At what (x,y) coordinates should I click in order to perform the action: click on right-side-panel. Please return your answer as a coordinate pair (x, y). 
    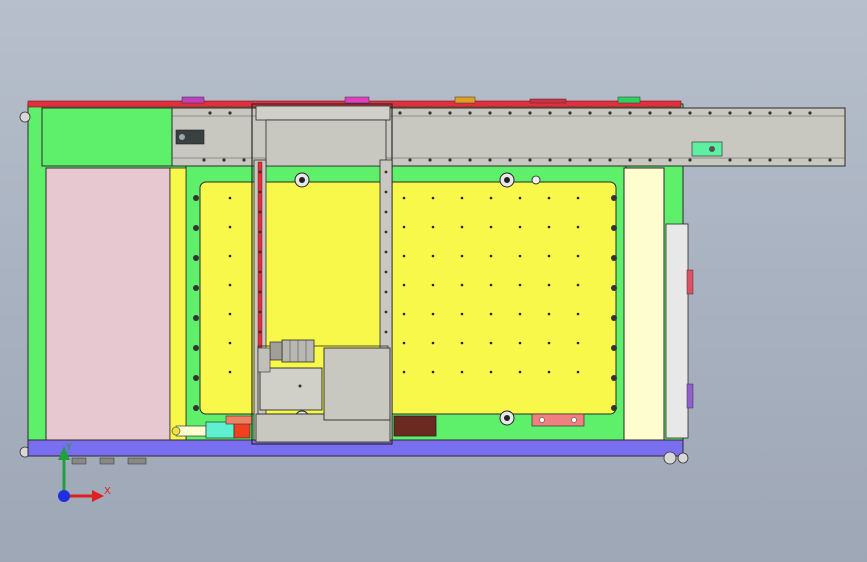
    Looking at the image, I should click on (677, 331).